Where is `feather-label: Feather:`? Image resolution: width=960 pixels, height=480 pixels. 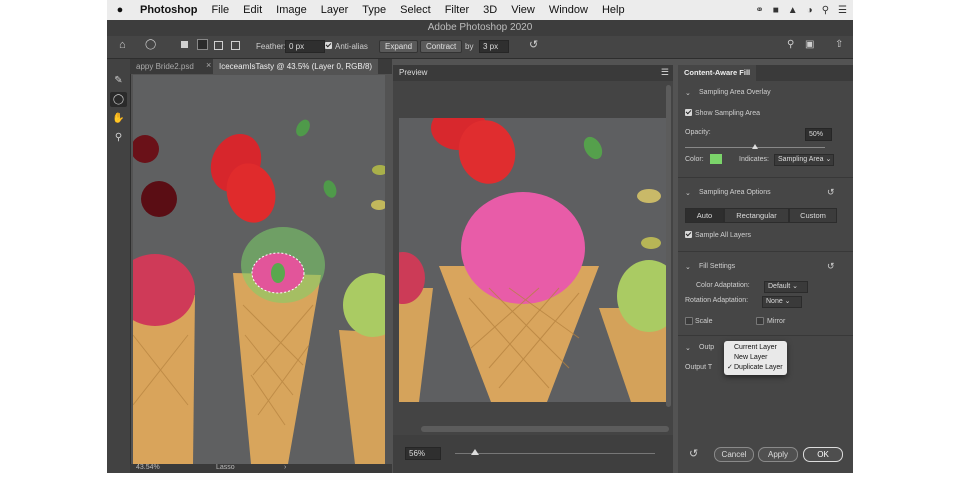
feather-label: Feather: is located at coordinates (271, 46).